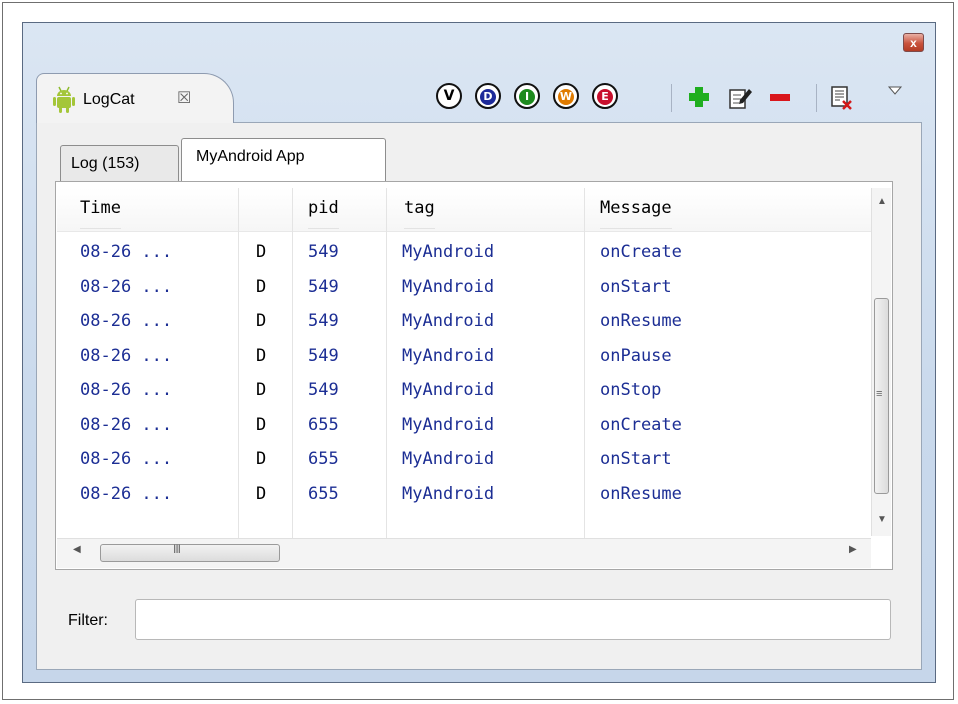 The image size is (958, 704). What do you see at coordinates (882, 201) in the screenshot?
I see `scroll-up-icon: ▲` at bounding box center [882, 201].